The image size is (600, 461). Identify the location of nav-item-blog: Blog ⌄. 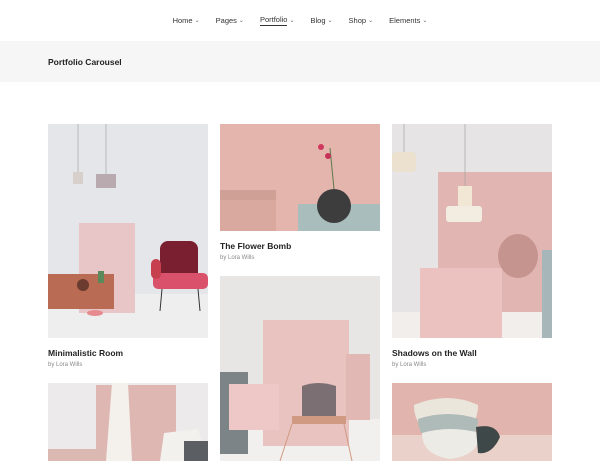
(322, 20).